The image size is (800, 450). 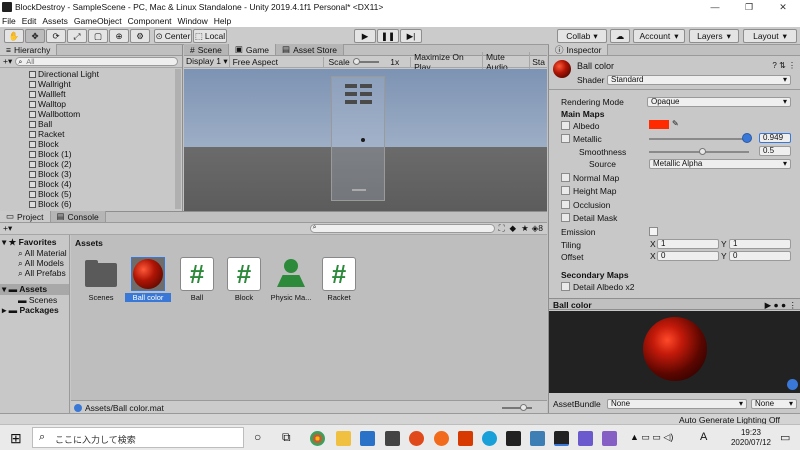 I want to click on list-item: Block (5), so click(x=91, y=194).